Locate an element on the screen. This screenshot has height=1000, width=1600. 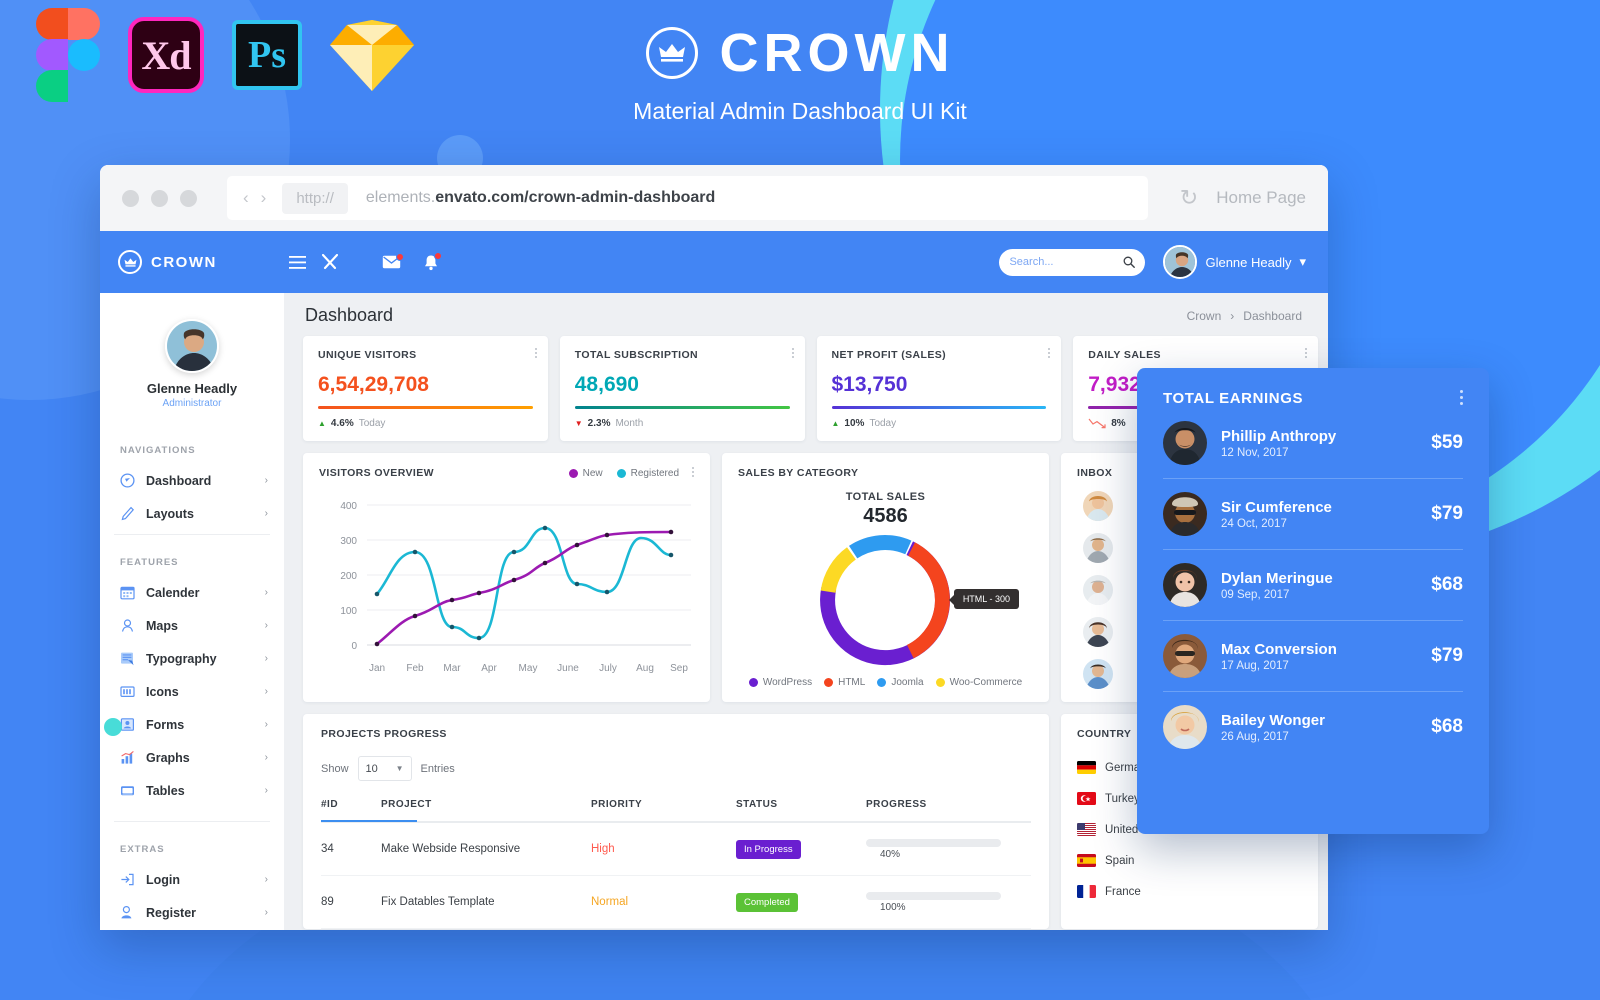
flag-turkey-icon is located at coordinates (1086, 798).